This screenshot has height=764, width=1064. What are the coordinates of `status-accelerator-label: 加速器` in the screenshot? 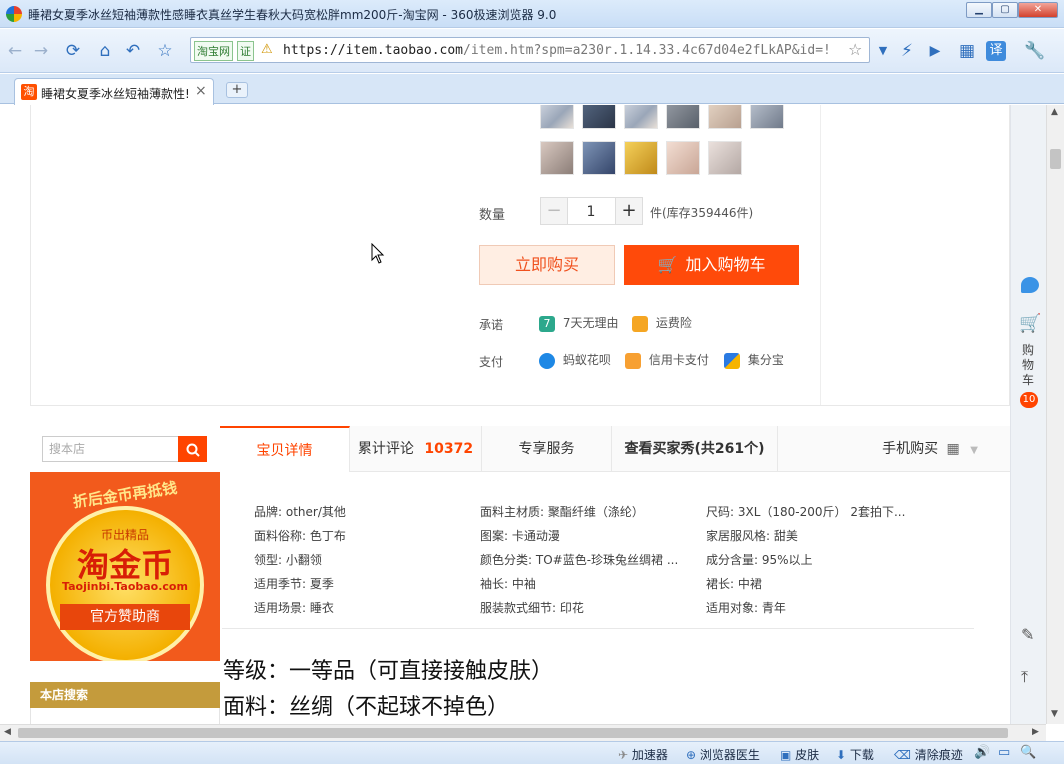 It's located at (649, 755).